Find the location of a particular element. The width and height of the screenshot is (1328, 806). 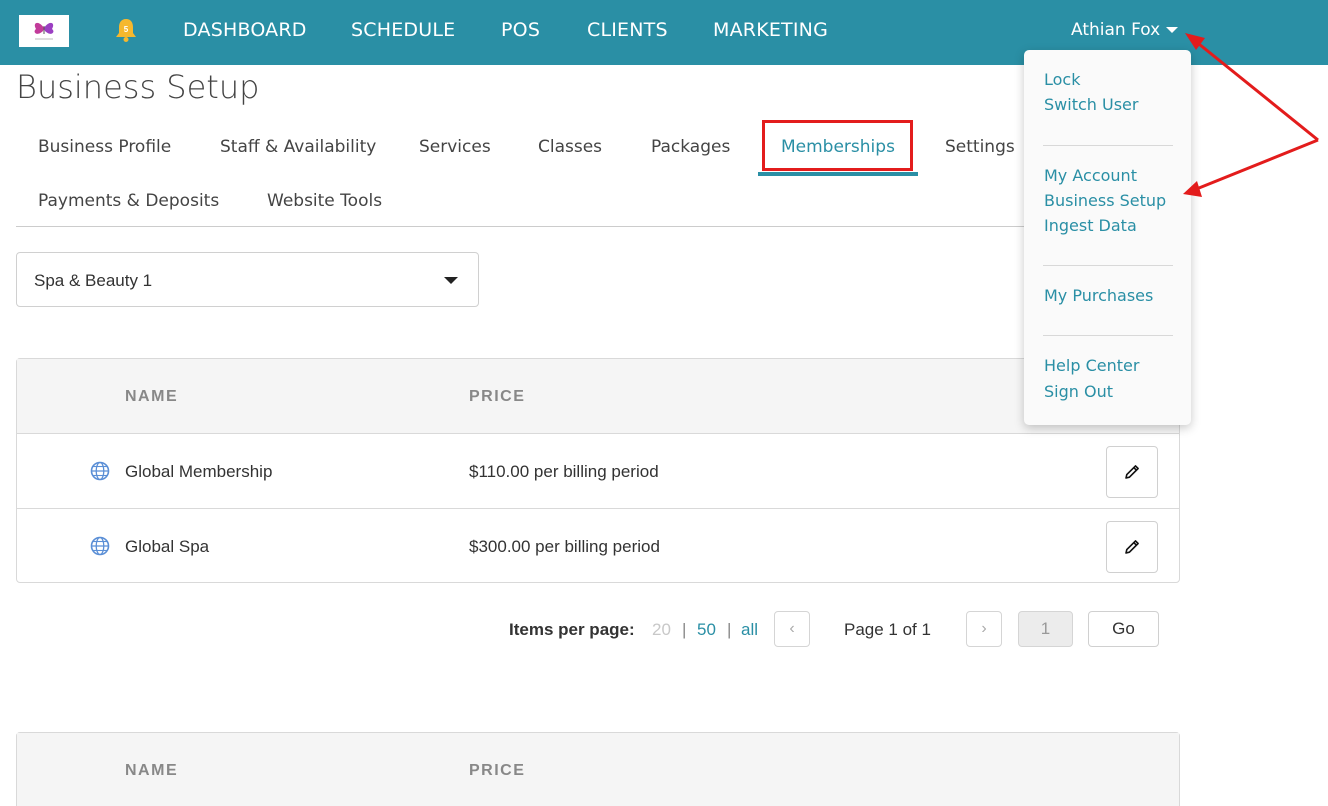

brand-logo is located at coordinates (44, 31).